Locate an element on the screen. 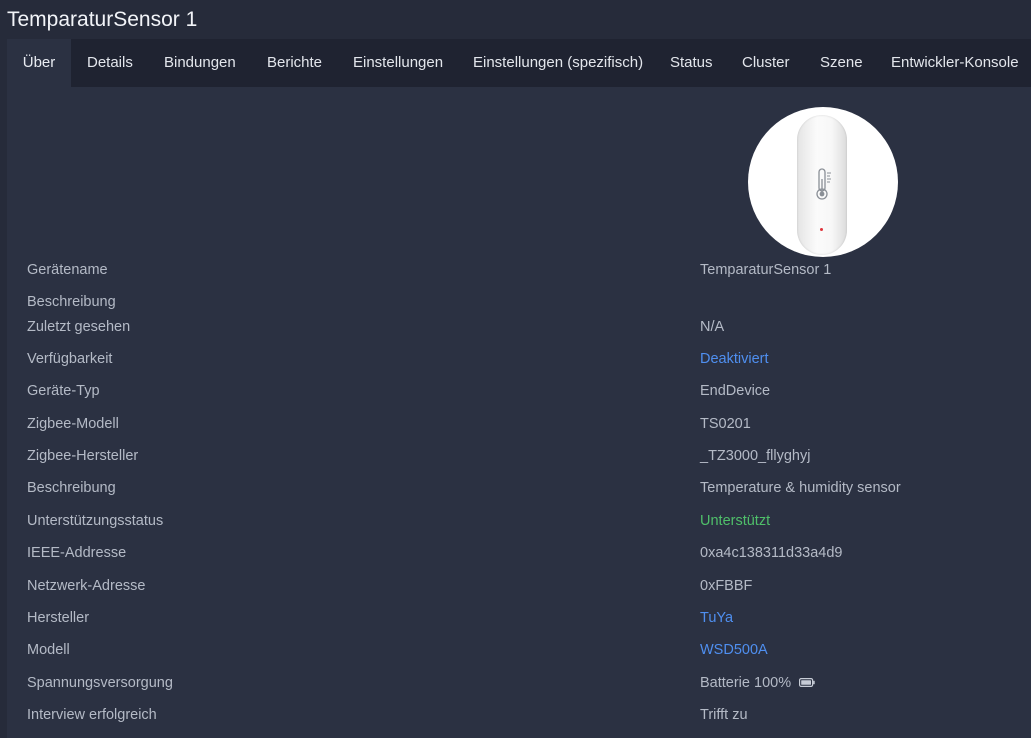  interview-value: Trifft zu is located at coordinates (724, 715).